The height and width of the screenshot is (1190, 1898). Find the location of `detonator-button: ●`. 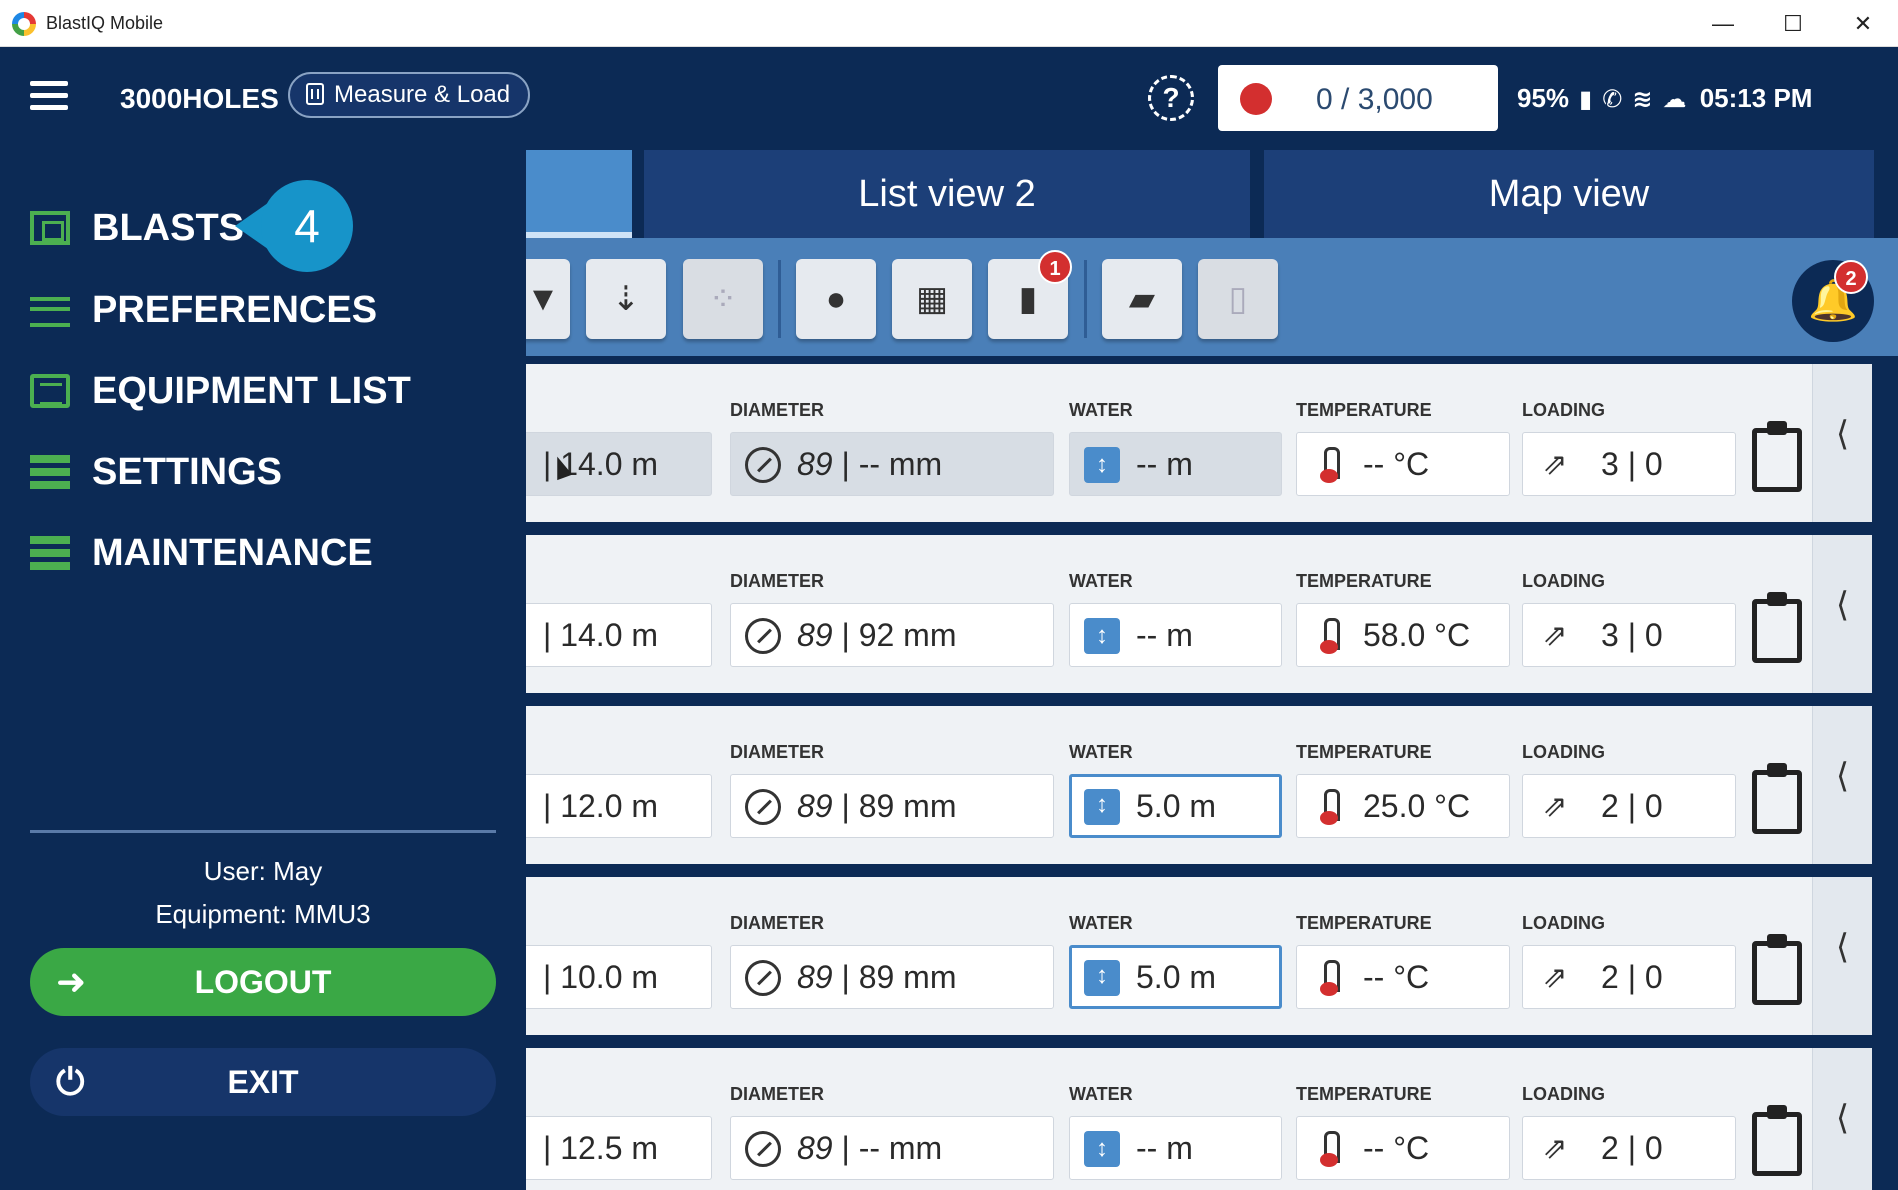

detonator-button: ● is located at coordinates (836, 299).